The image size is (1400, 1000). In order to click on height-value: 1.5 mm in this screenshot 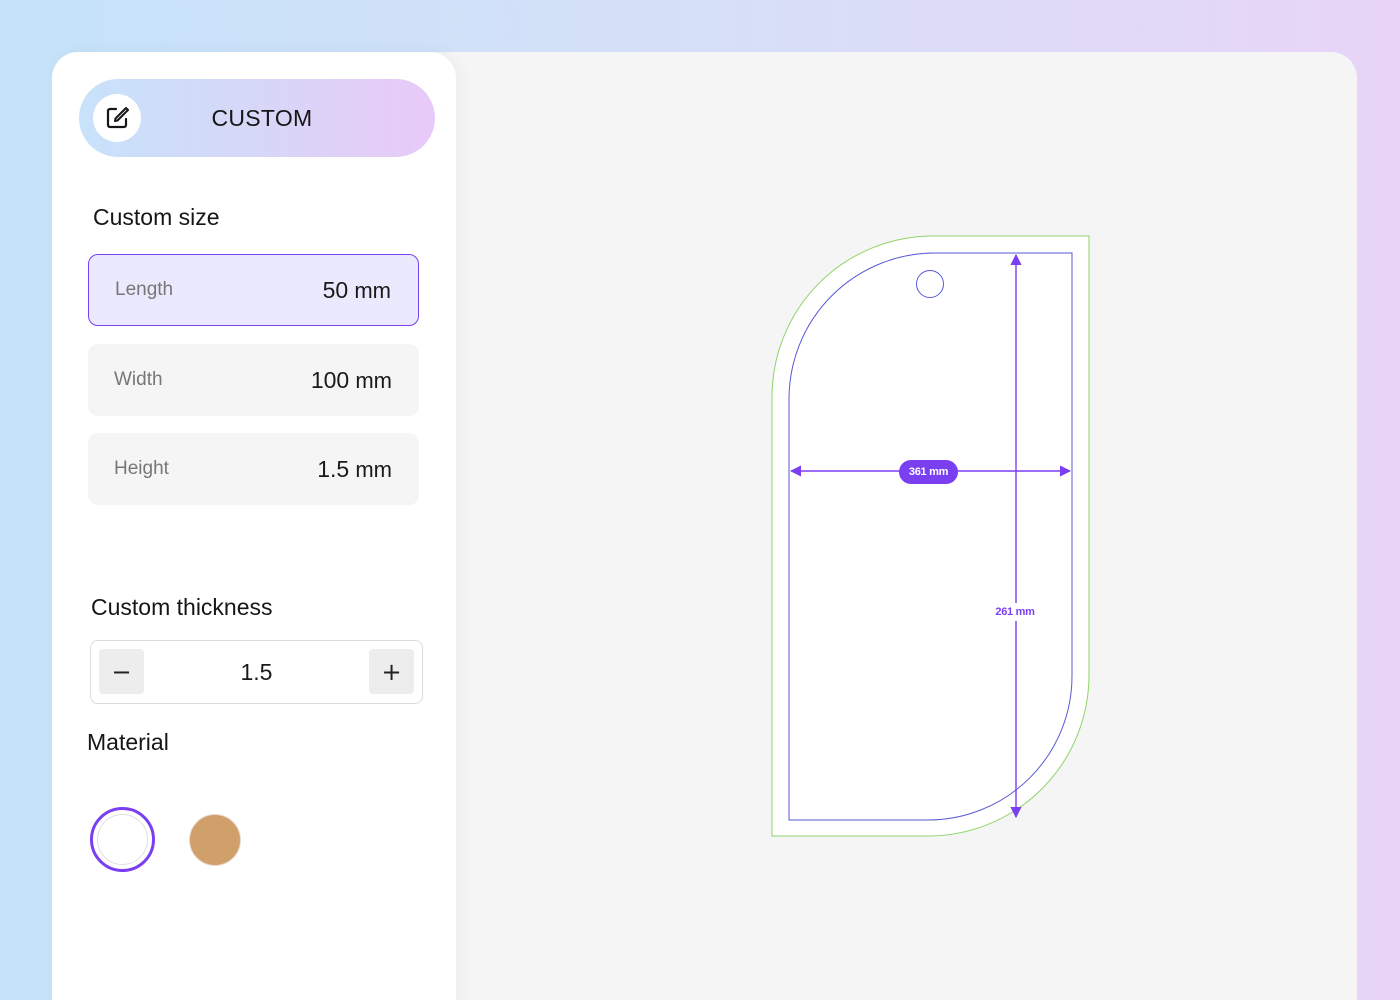, I will do `click(354, 468)`.